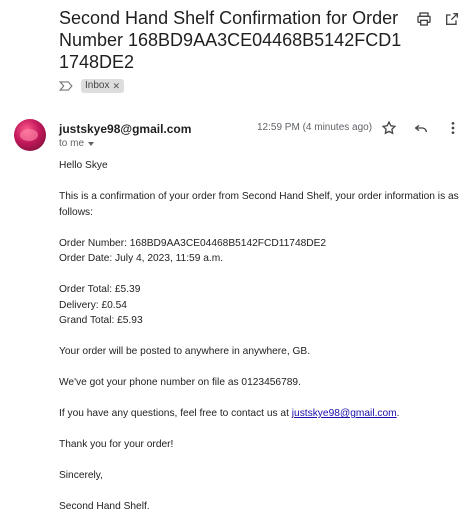 The width and height of the screenshot is (471, 529). Describe the element at coordinates (125, 129) in the screenshot. I see `sender-email: justskye98@gmail.com` at that location.